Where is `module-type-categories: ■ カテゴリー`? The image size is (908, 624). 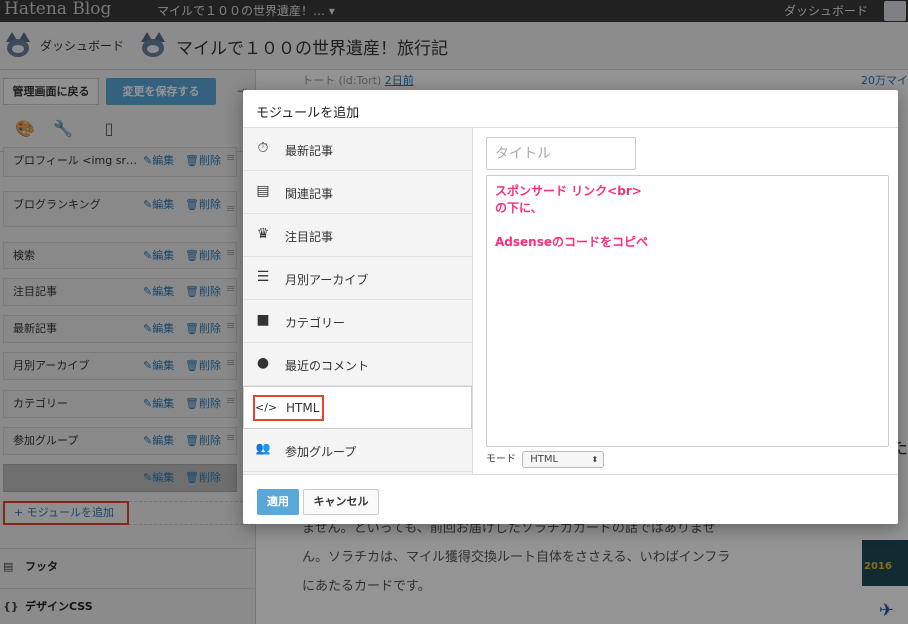 module-type-categories: ■ カテゴリー is located at coordinates (358, 321).